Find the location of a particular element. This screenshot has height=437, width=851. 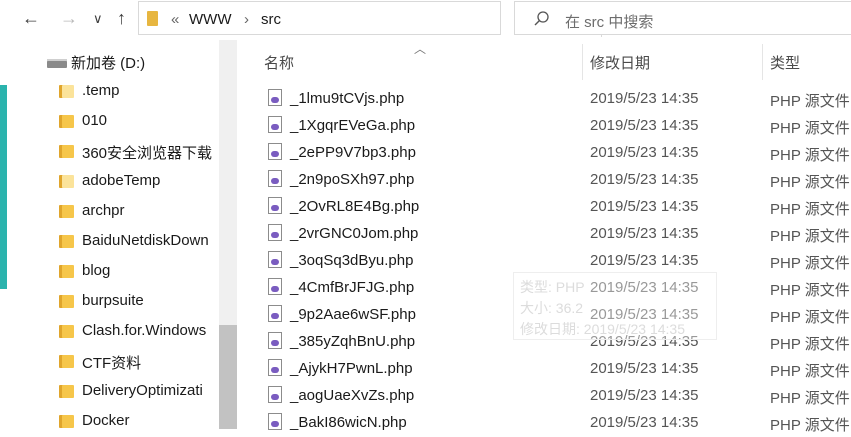

file-row: _2vrGNC0Jom.php 2019/5/23 14:35 PHP 源文件 is located at coordinates (557, 234).